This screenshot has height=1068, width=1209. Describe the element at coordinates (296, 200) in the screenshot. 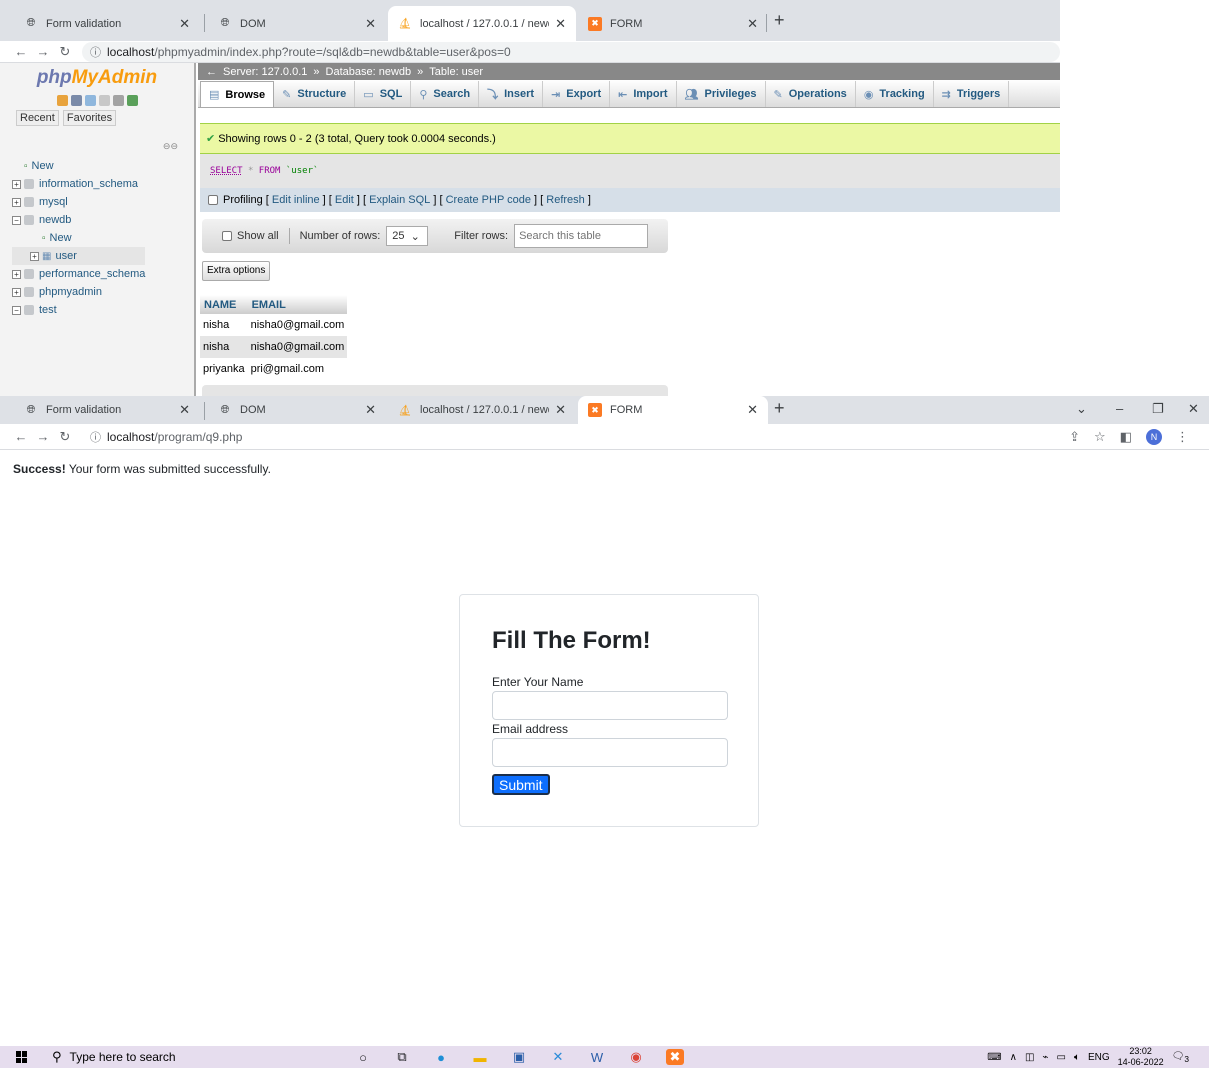

I see `edit-inline-link: Edit inline` at that location.